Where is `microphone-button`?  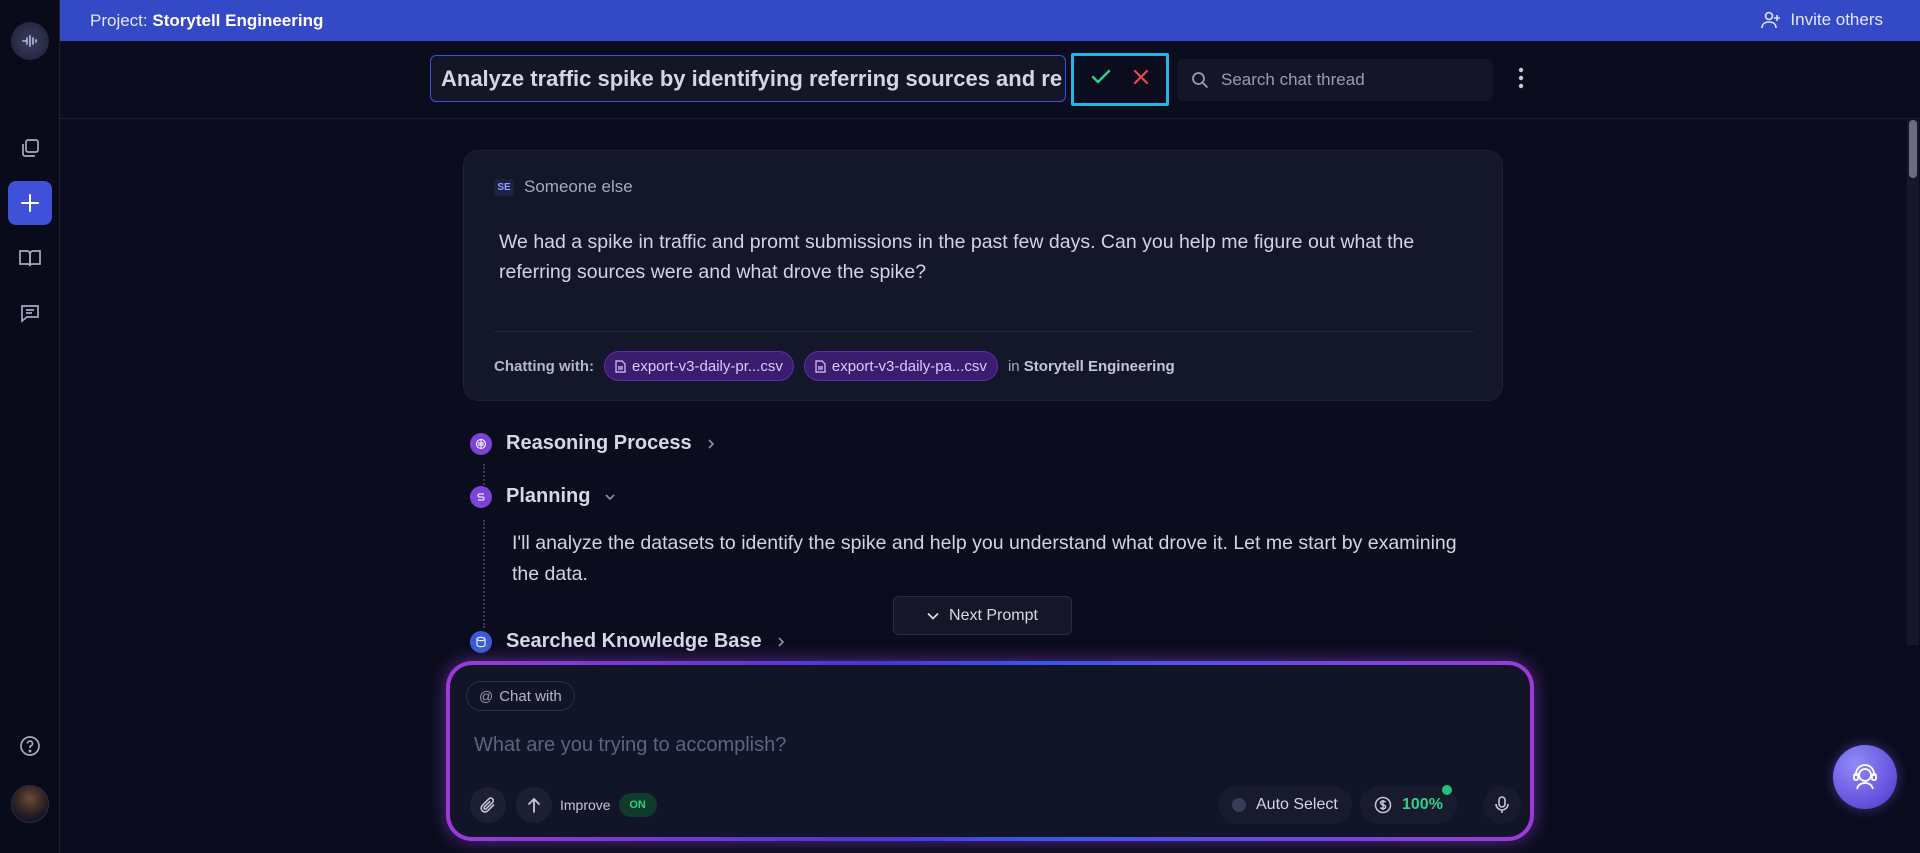
microphone-button is located at coordinates (1502, 805).